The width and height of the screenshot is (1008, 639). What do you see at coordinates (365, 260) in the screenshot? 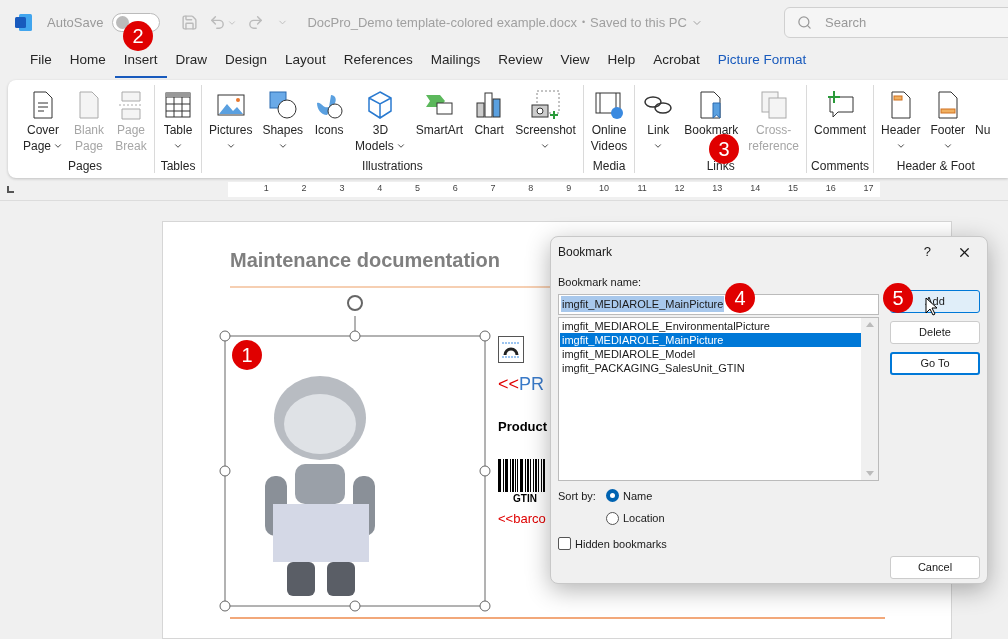
I see `document-heading: Maintenance documentation` at bounding box center [365, 260].